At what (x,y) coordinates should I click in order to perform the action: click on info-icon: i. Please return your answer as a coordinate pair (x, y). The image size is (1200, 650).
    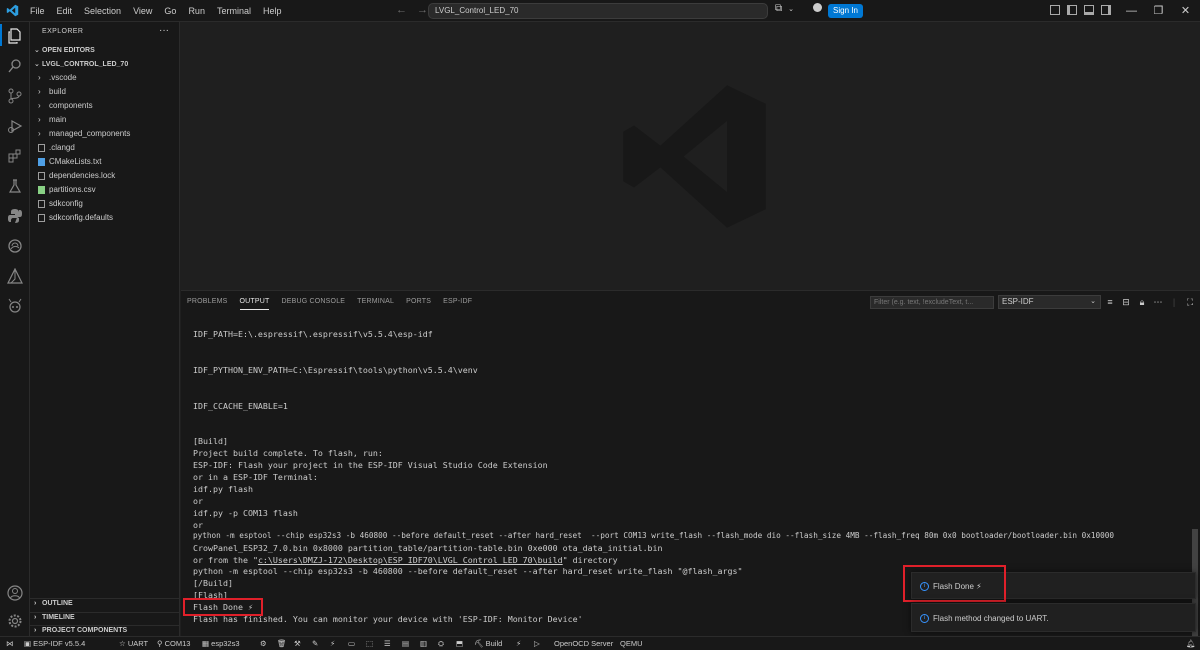
    Looking at the image, I should click on (924, 618).